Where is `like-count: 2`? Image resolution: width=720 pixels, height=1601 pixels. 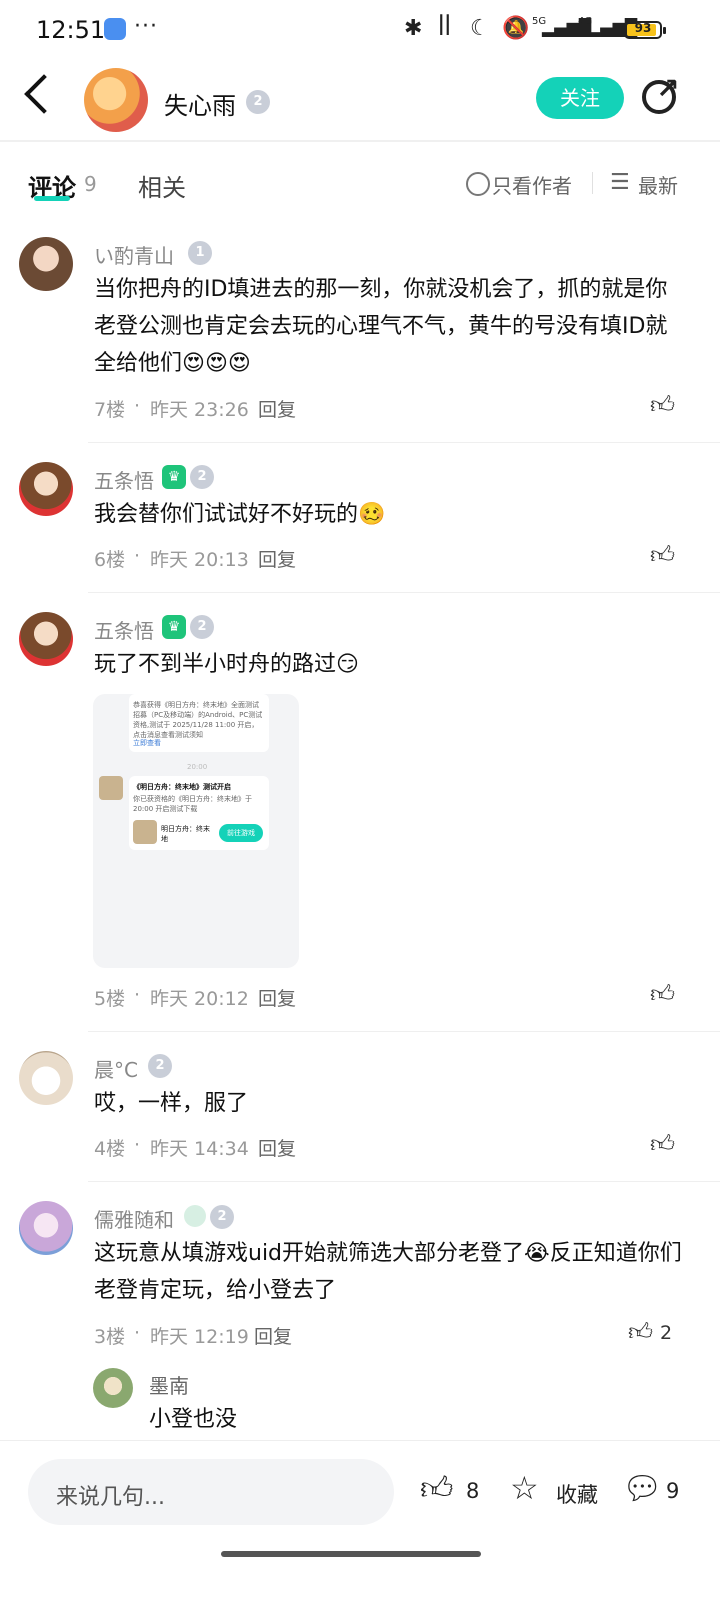
like-count: 2 is located at coordinates (666, 1333).